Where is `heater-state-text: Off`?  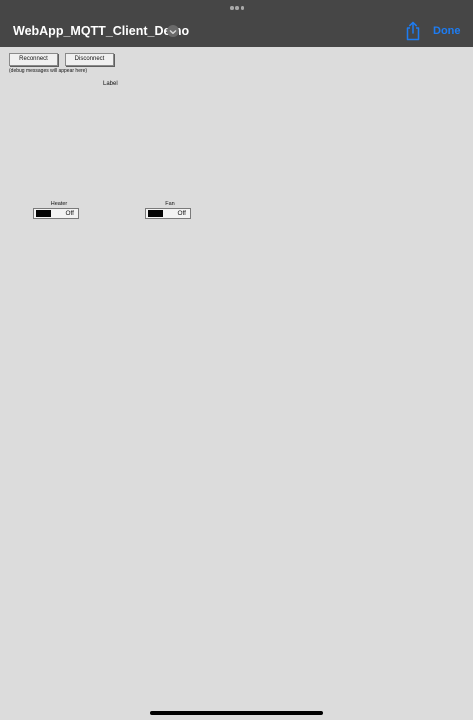 heater-state-text: Off is located at coordinates (69, 213).